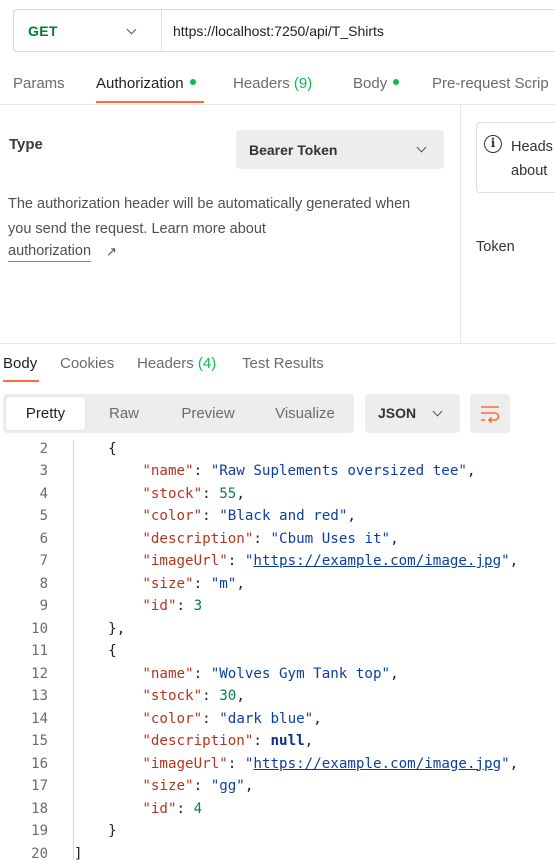  Describe the element at coordinates (490, 83) in the screenshot. I see `tab-prerequest: Pre-request Scrip` at that location.